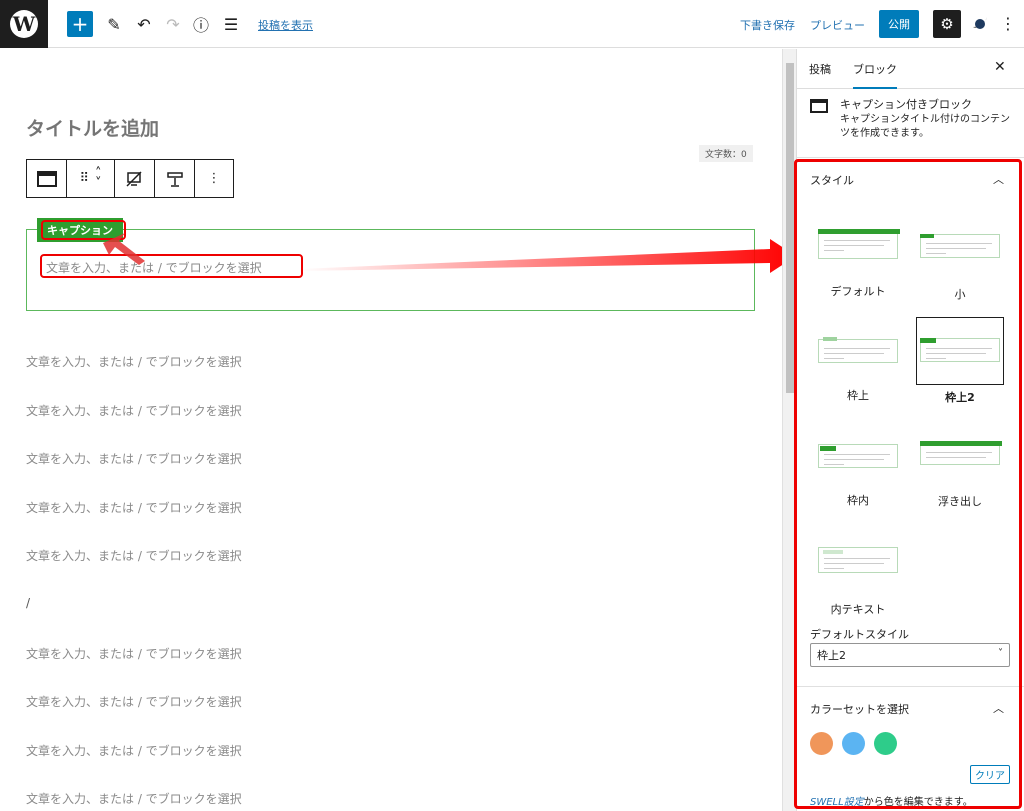 This screenshot has height=811, width=1024. I want to click on tools-pencil-icon: ✎, so click(114, 24).